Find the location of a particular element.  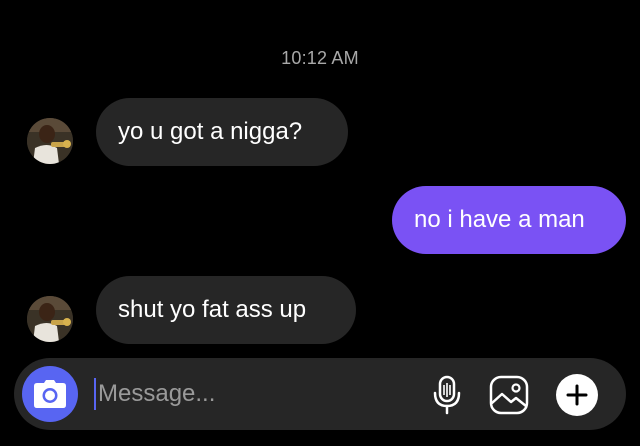

incoming-message-bubble: shut yo fat ass up is located at coordinates (226, 310).